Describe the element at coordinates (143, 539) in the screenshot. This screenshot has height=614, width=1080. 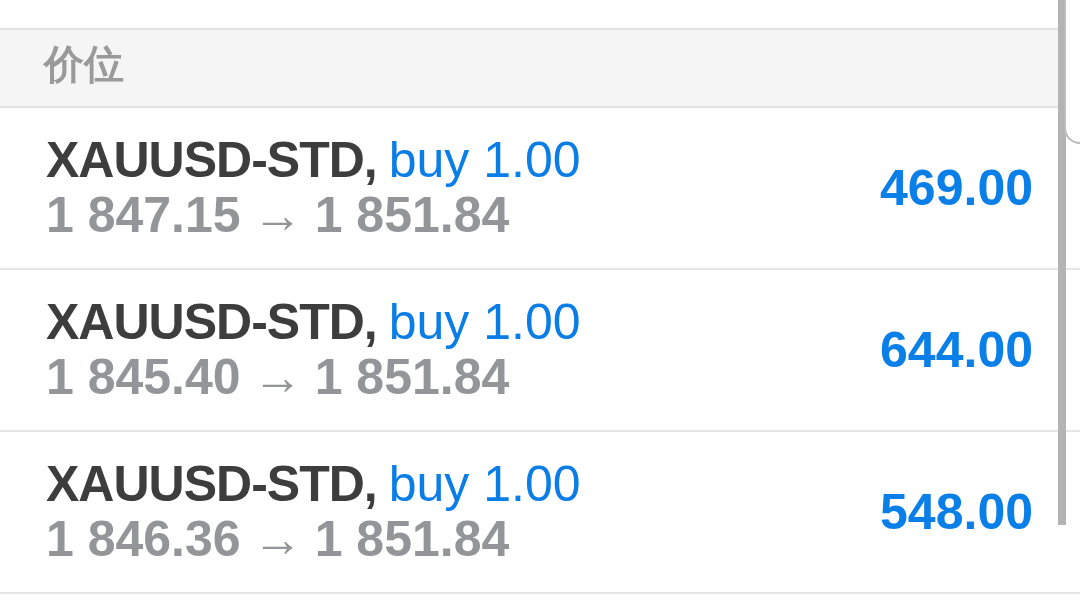
I see `open-price-text: 1 846.36` at that location.